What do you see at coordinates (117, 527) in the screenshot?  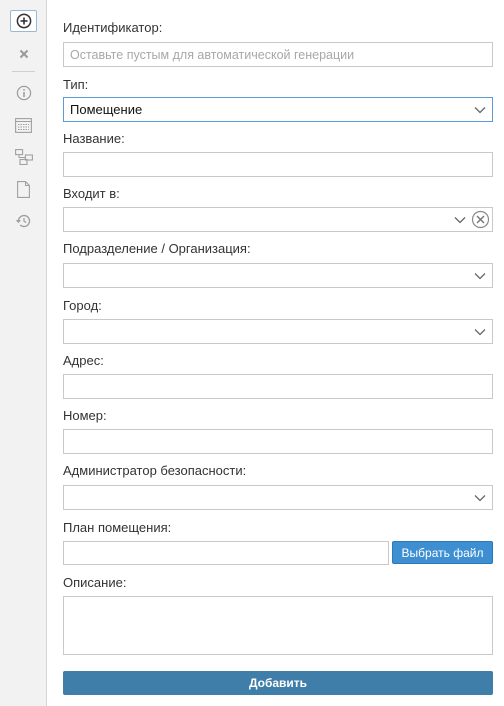 I see `plan-label: План помещения:` at bounding box center [117, 527].